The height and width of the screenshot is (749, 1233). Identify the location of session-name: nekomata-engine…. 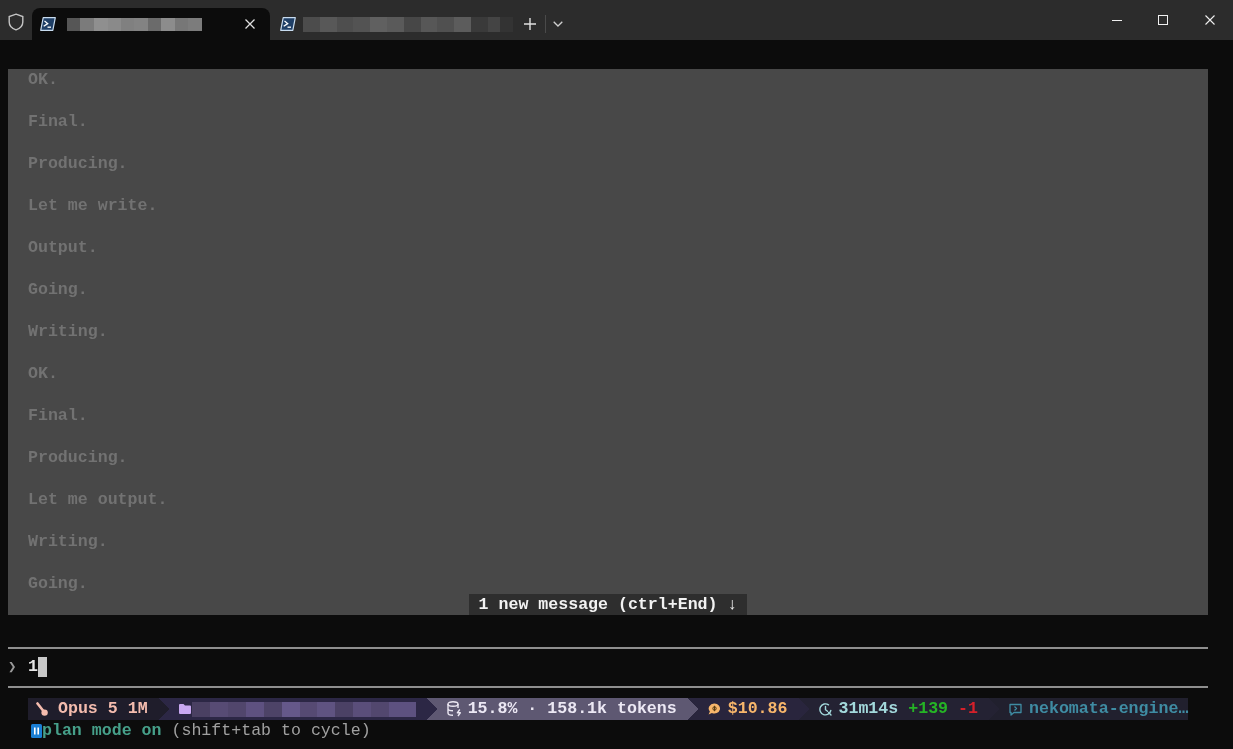
(1109, 709).